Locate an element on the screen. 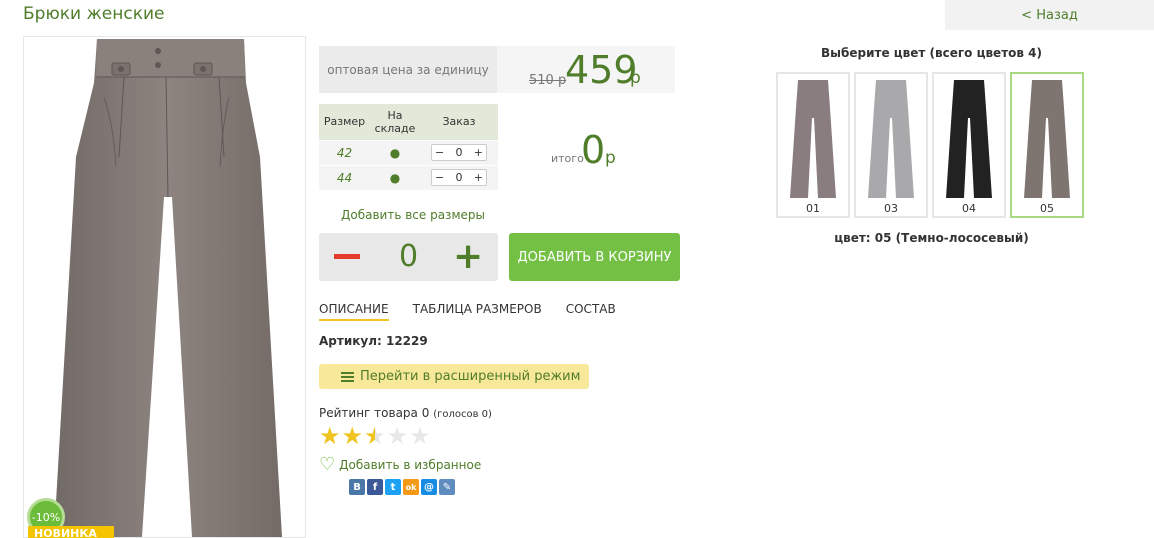 This screenshot has height=538, width=1154. table-row: 42 ● − 0 + is located at coordinates (408, 152).